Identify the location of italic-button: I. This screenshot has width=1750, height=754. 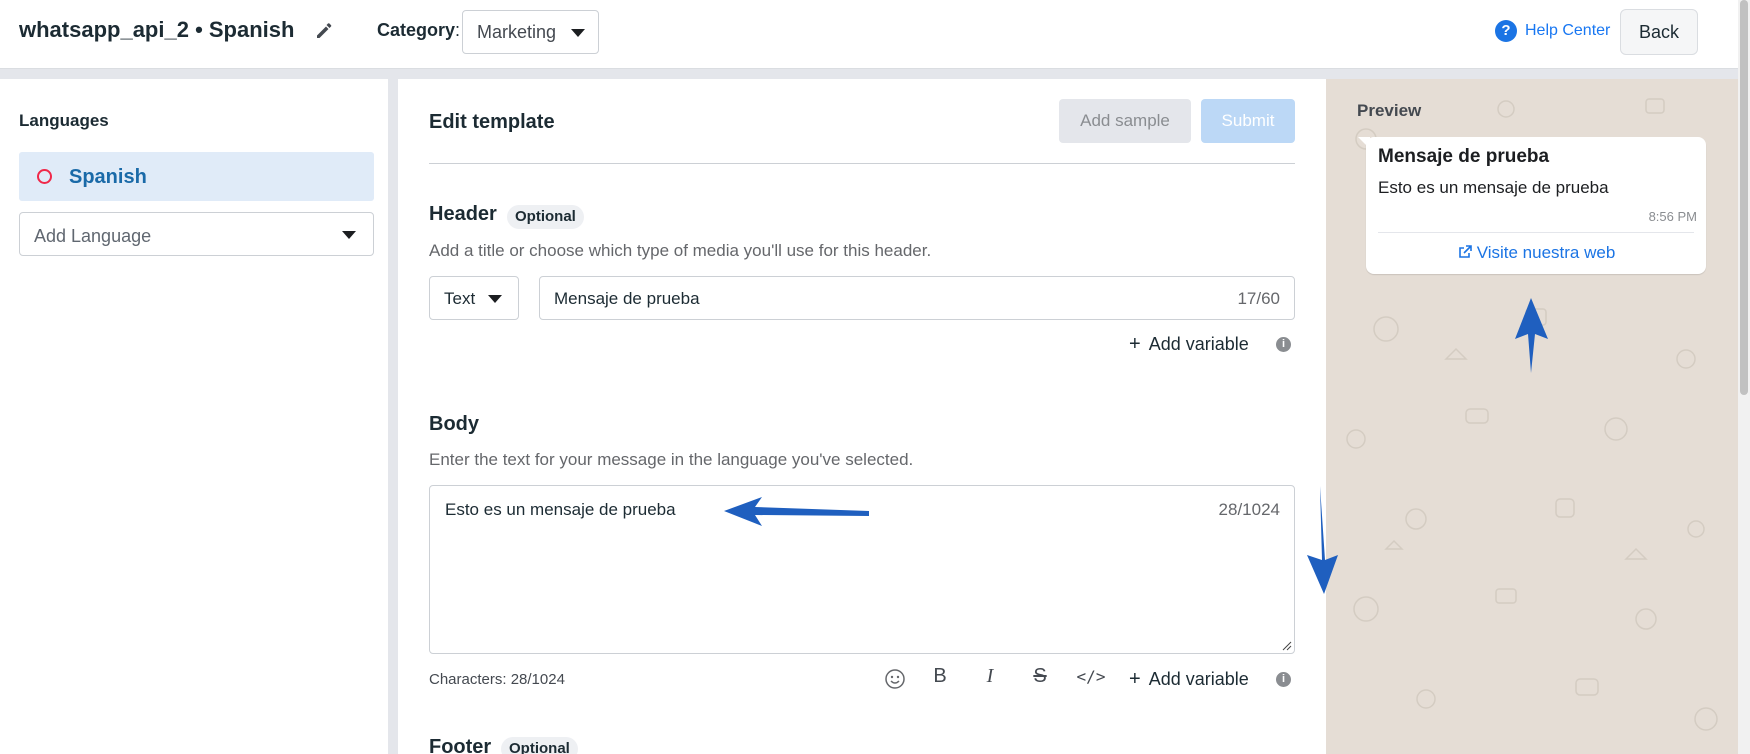
(990, 676).